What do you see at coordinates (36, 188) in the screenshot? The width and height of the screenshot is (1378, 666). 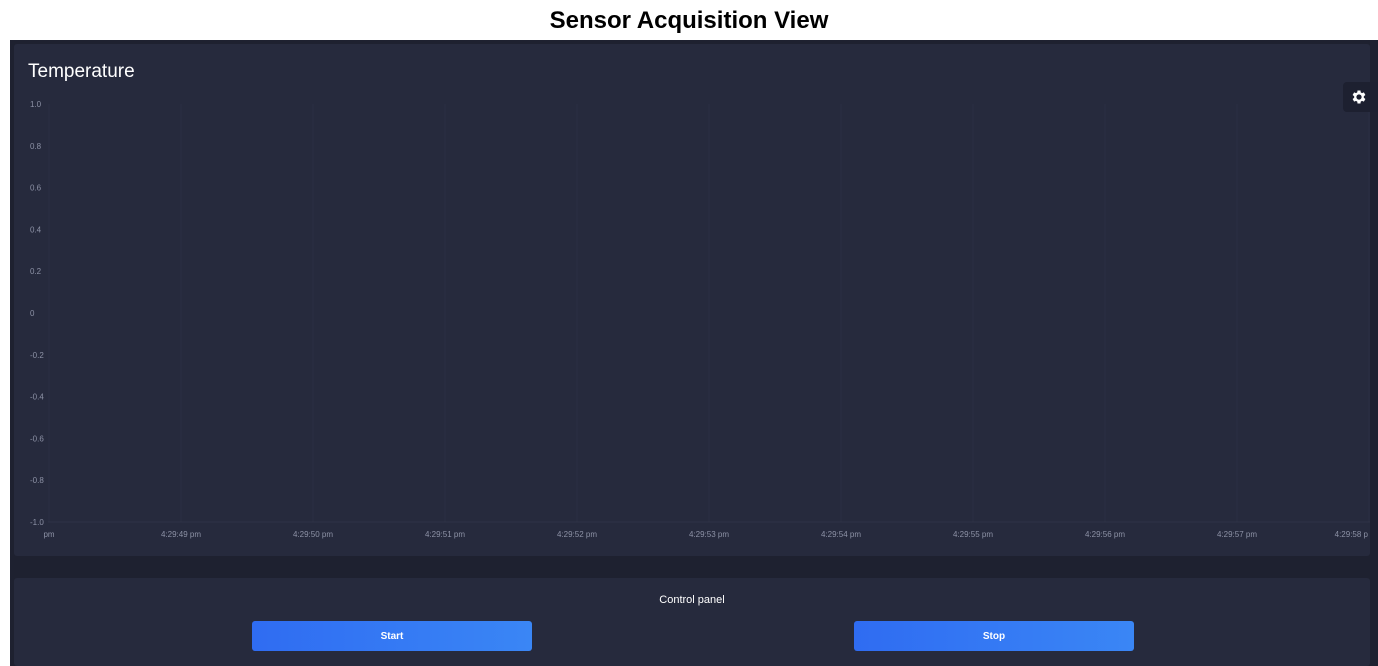 I see `y-tick-label: 0.6` at bounding box center [36, 188].